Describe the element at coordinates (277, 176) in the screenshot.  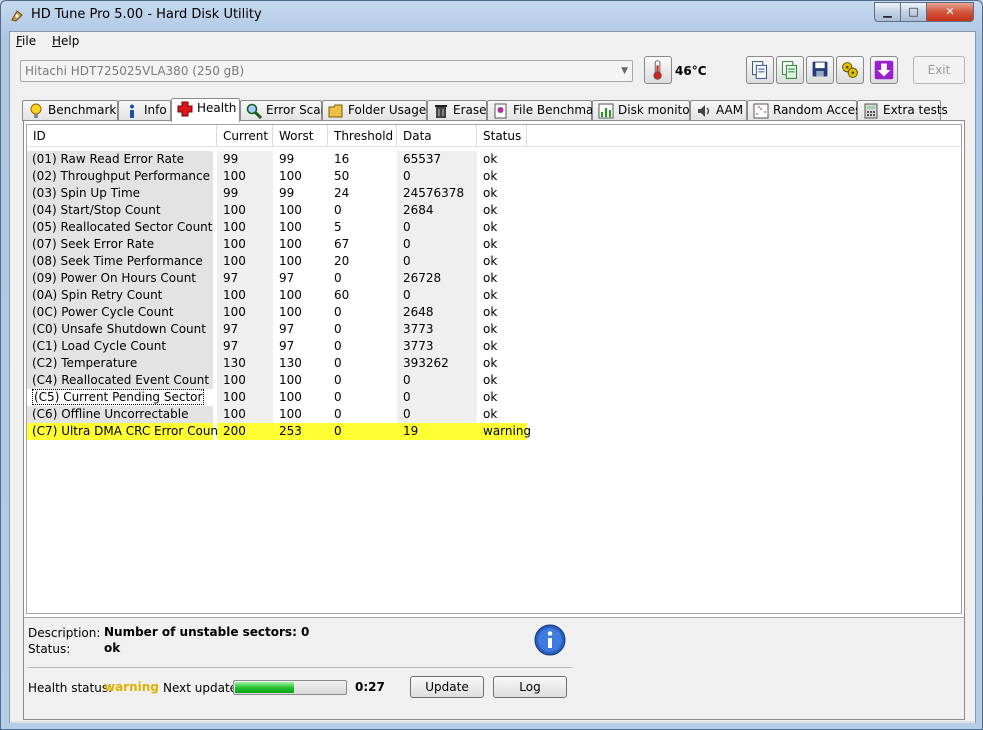
I see `table-row: (02) Throughput Performance 100 100 50 0 ok` at that location.